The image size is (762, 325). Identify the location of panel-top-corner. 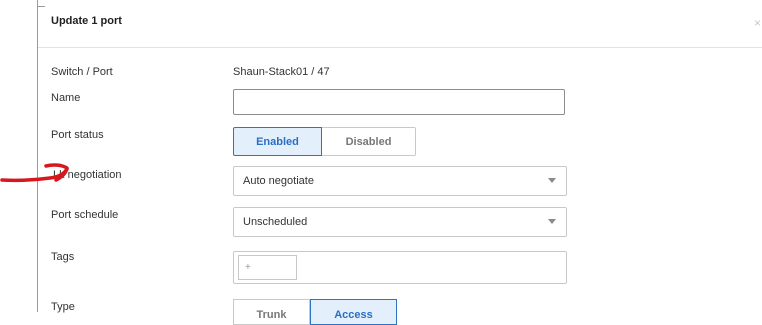
(41, 6).